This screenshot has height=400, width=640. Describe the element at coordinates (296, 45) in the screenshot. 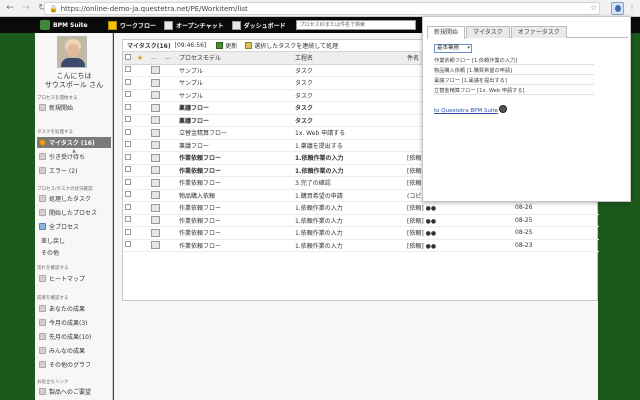

I see `batch-process-button: 選択したタスクを連続して処理` at that location.